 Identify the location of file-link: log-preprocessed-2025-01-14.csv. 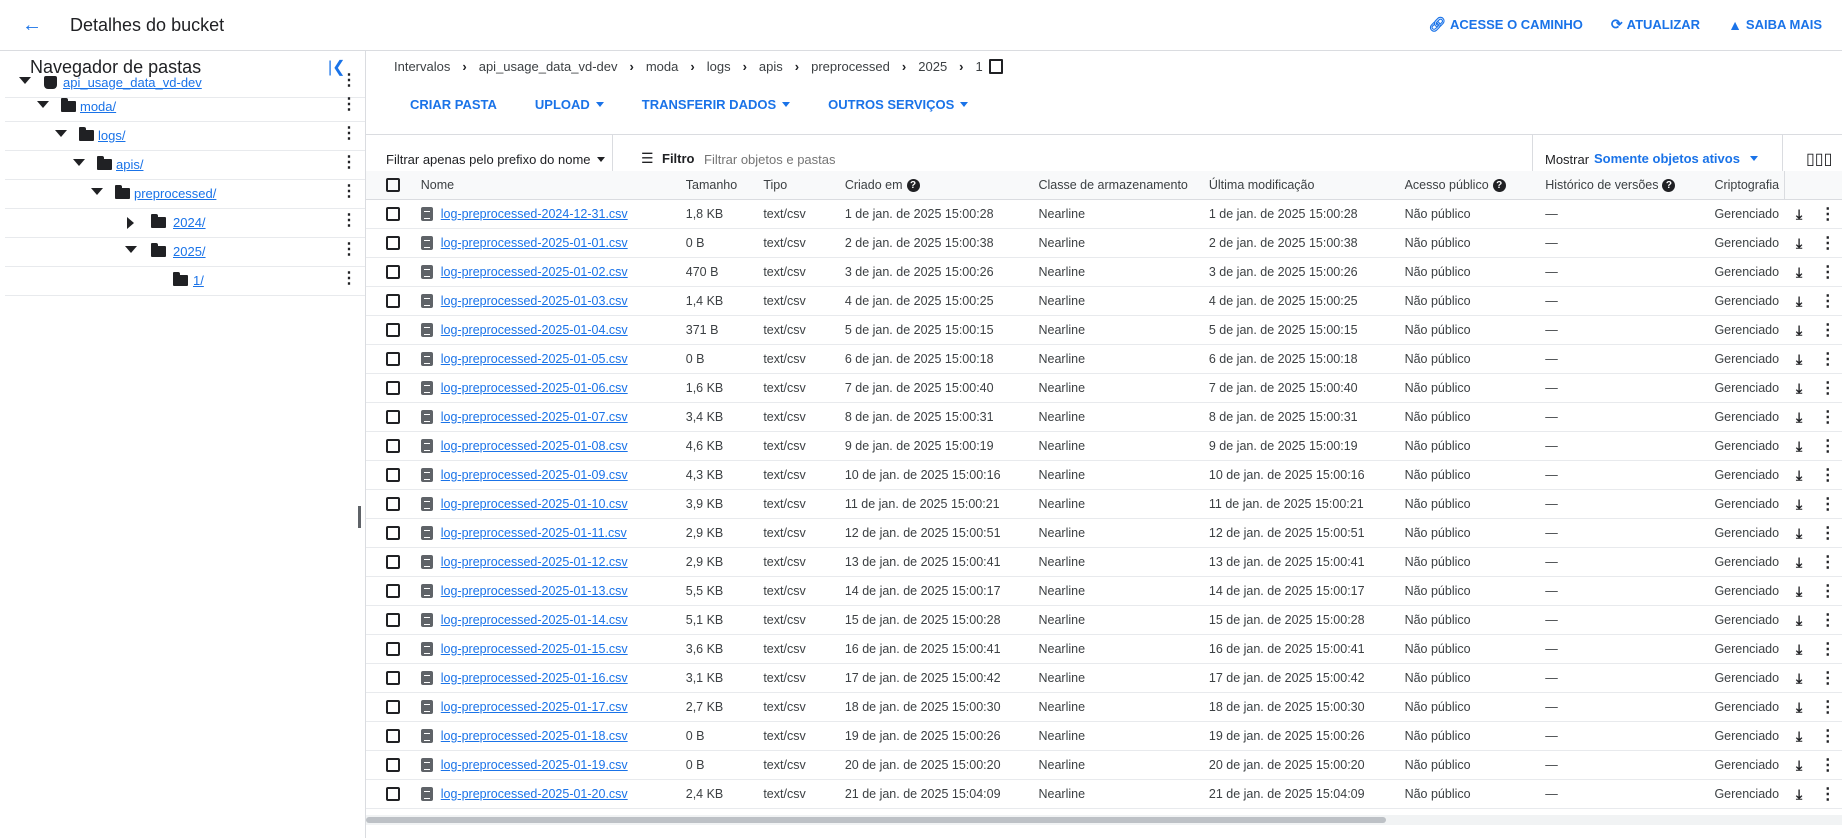
(534, 620).